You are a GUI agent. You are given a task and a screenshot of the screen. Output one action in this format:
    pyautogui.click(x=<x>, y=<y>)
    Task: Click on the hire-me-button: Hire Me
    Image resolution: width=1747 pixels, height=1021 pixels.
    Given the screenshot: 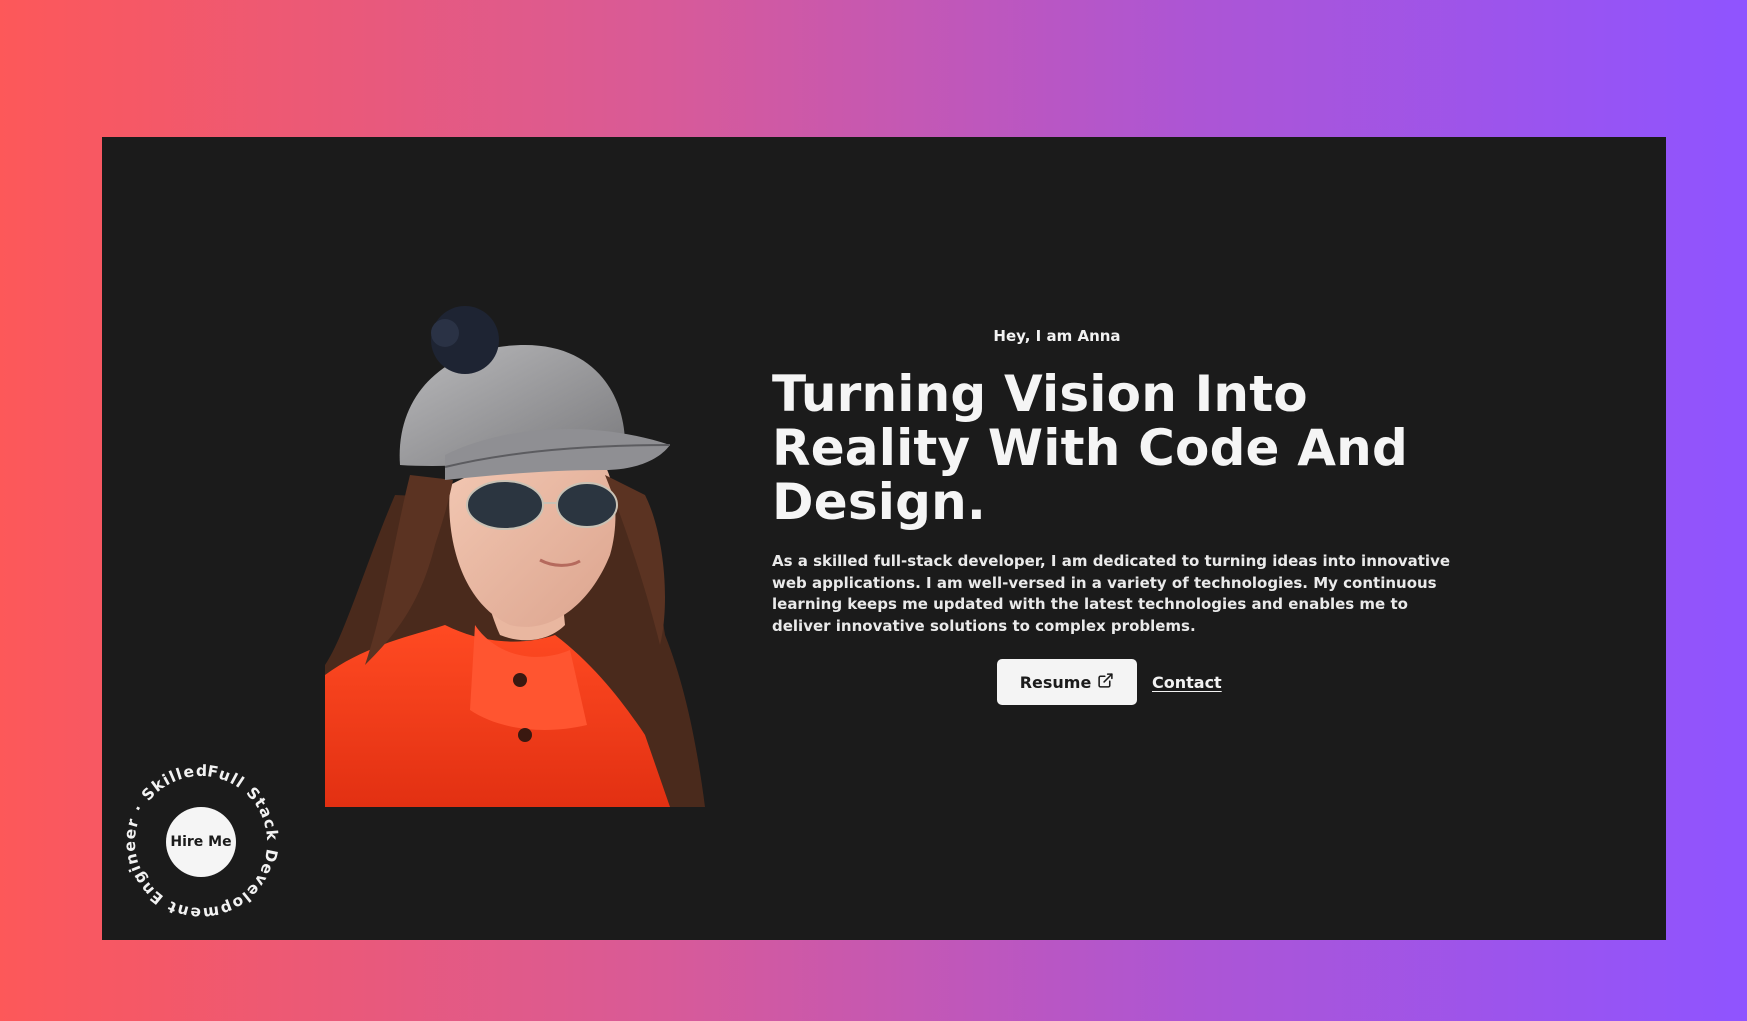 What is the action you would take?
    pyautogui.click(x=201, y=842)
    